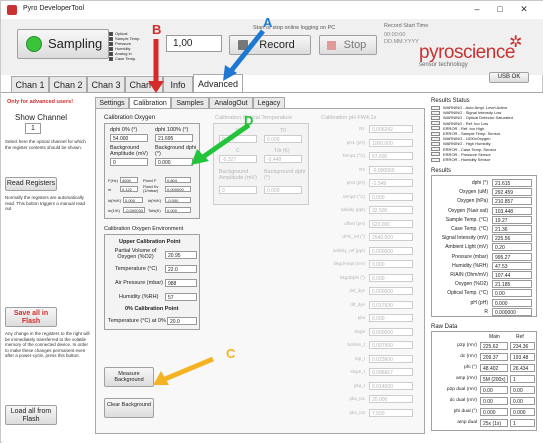 This screenshot has height=443, width=543. Describe the element at coordinates (144, 229) in the screenshot. I see `env-title: Calibration Oxygen Environment` at that location.